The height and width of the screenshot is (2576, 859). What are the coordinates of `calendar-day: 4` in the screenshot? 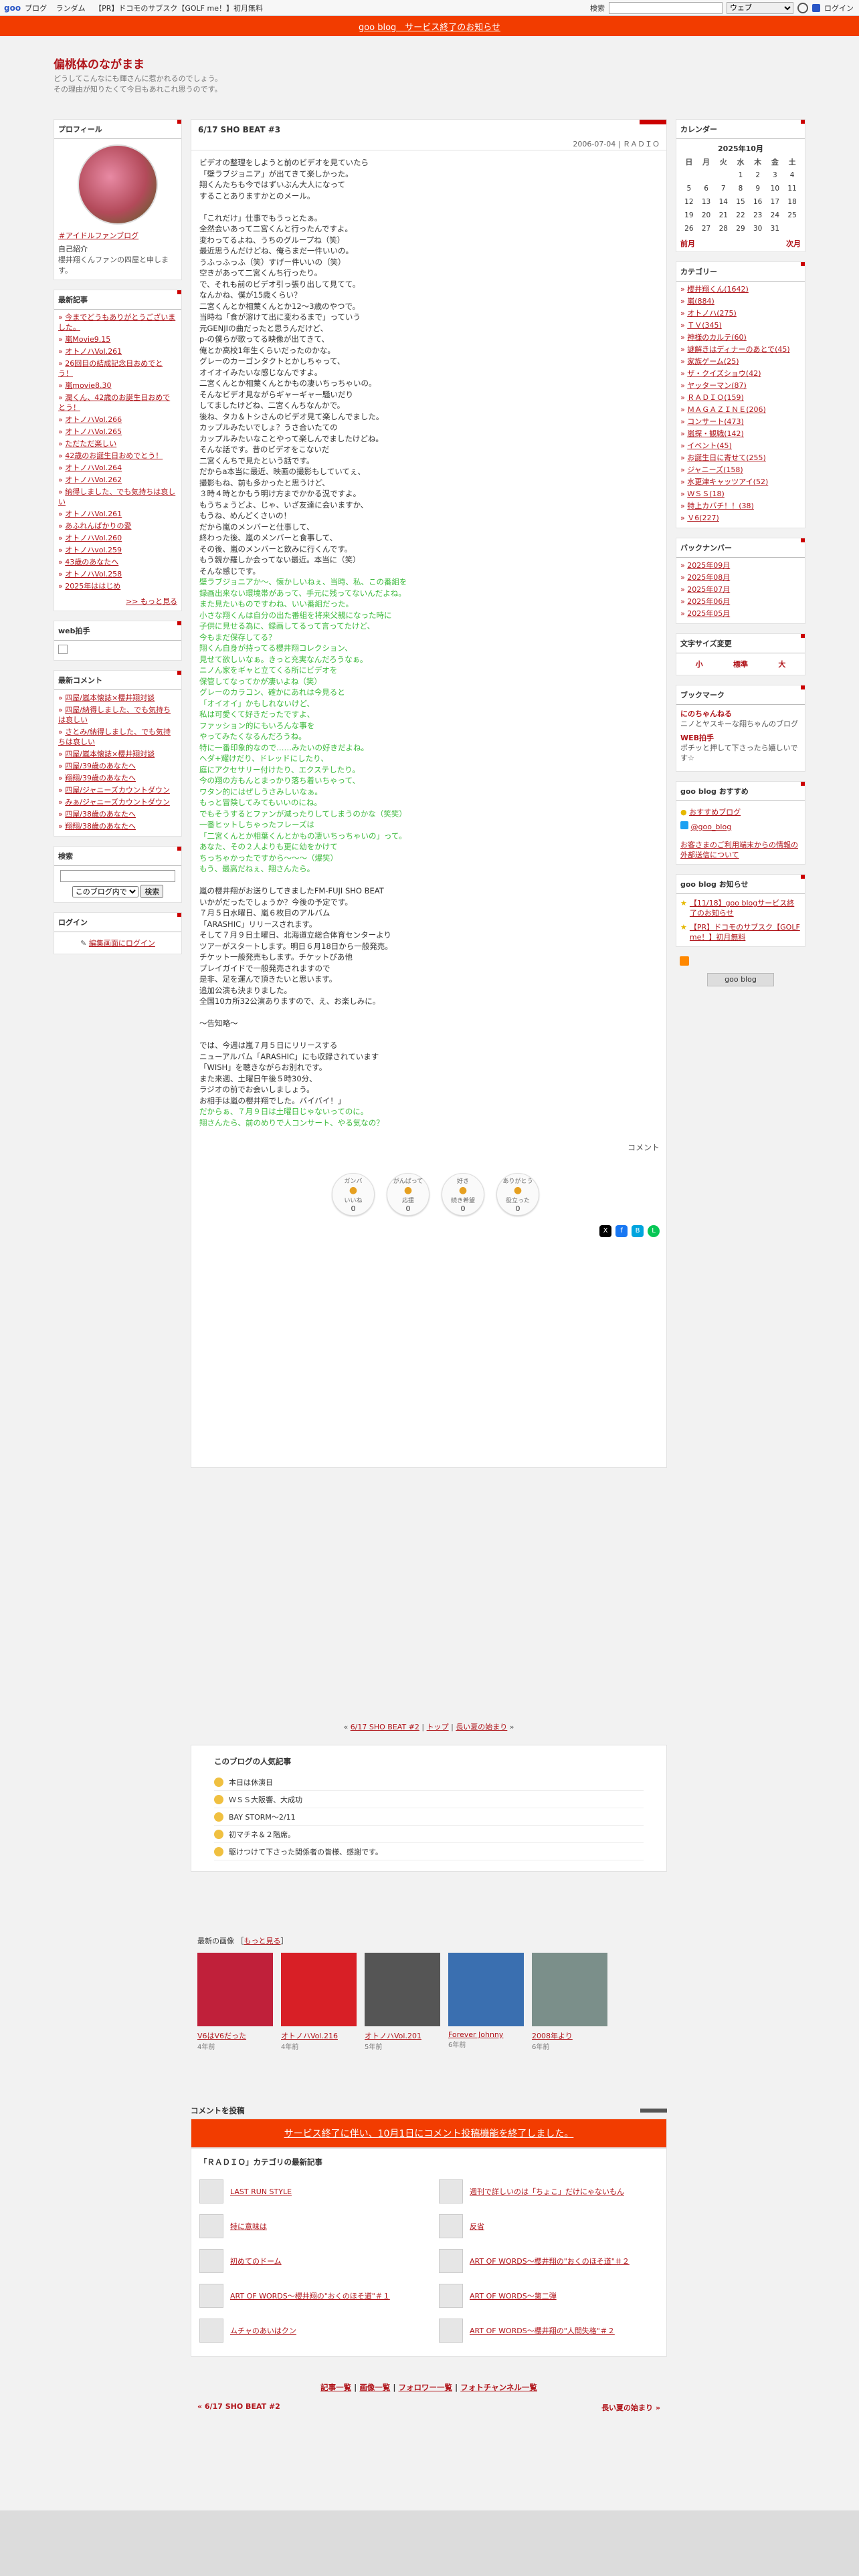 It's located at (792, 175).